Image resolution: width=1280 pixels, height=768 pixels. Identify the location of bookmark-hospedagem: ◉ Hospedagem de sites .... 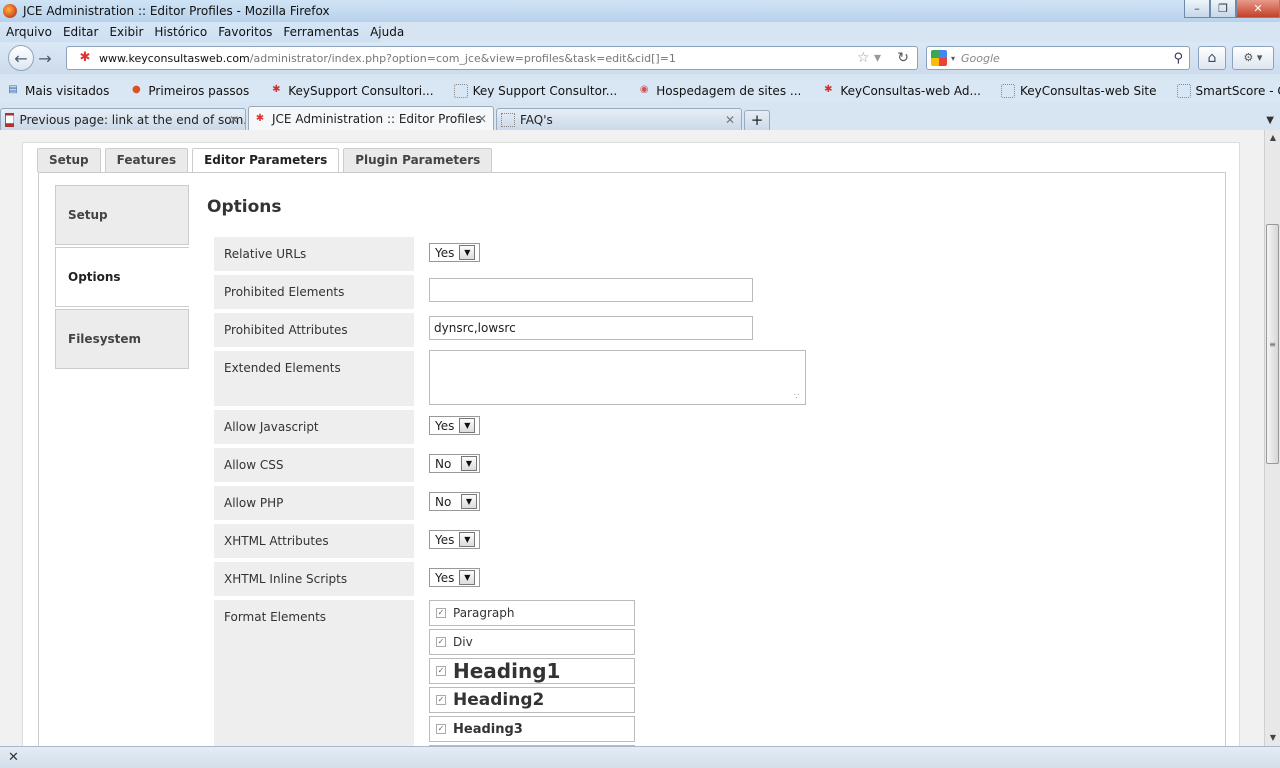
(716, 91).